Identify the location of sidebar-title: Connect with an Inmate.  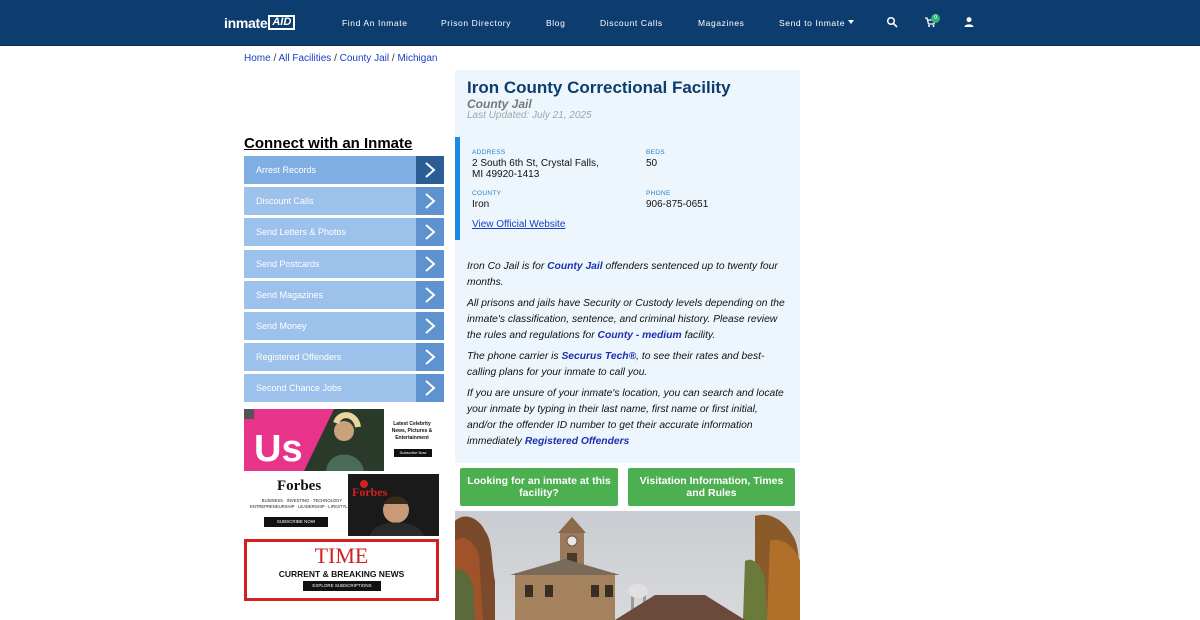
(328, 143).